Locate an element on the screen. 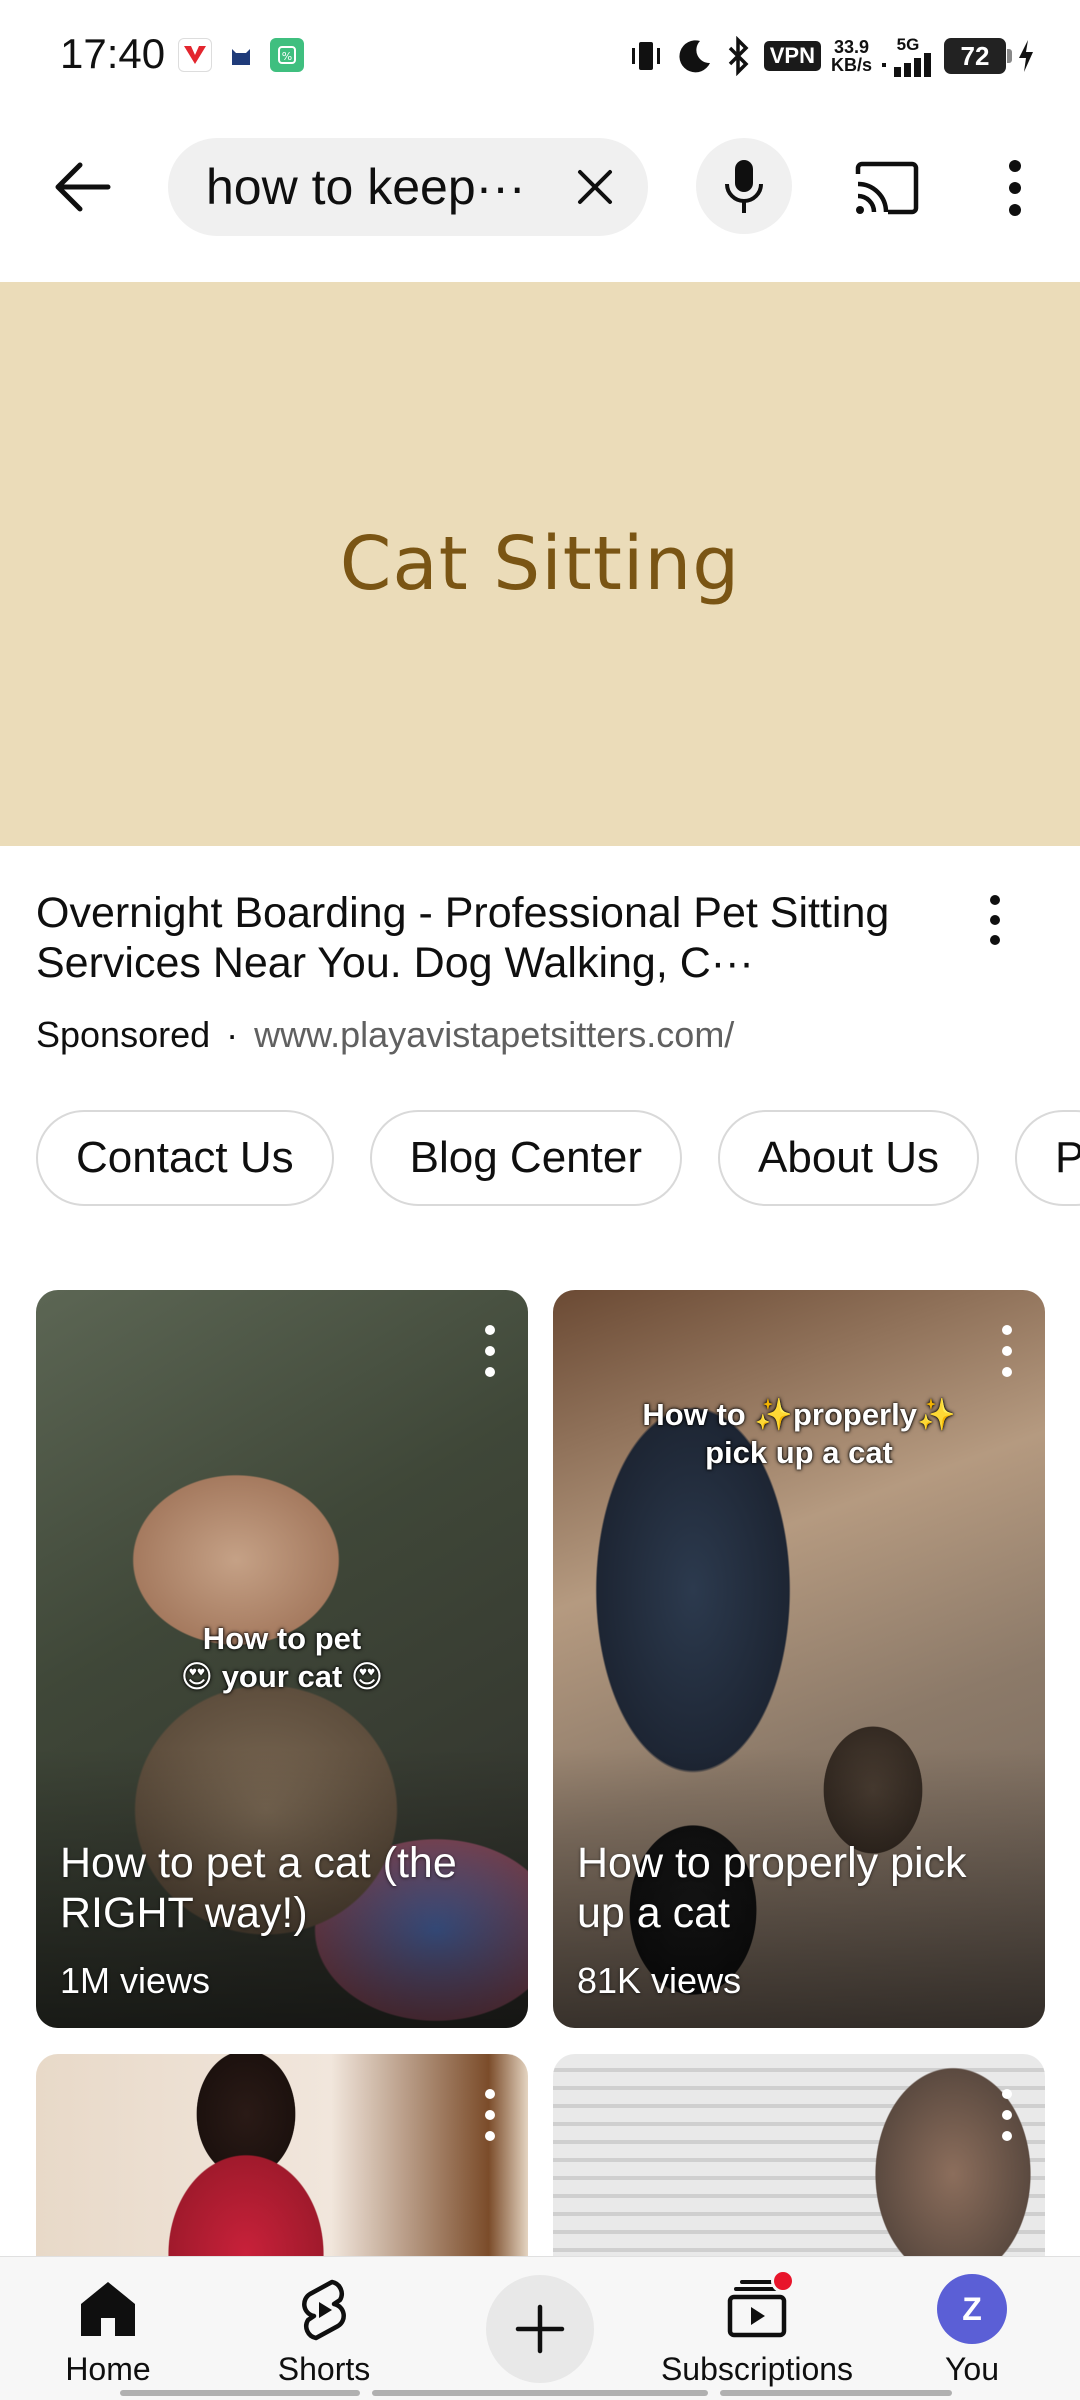 This screenshot has width=1080, height=2400. network-speed: 33.9 KB/s is located at coordinates (851, 56).